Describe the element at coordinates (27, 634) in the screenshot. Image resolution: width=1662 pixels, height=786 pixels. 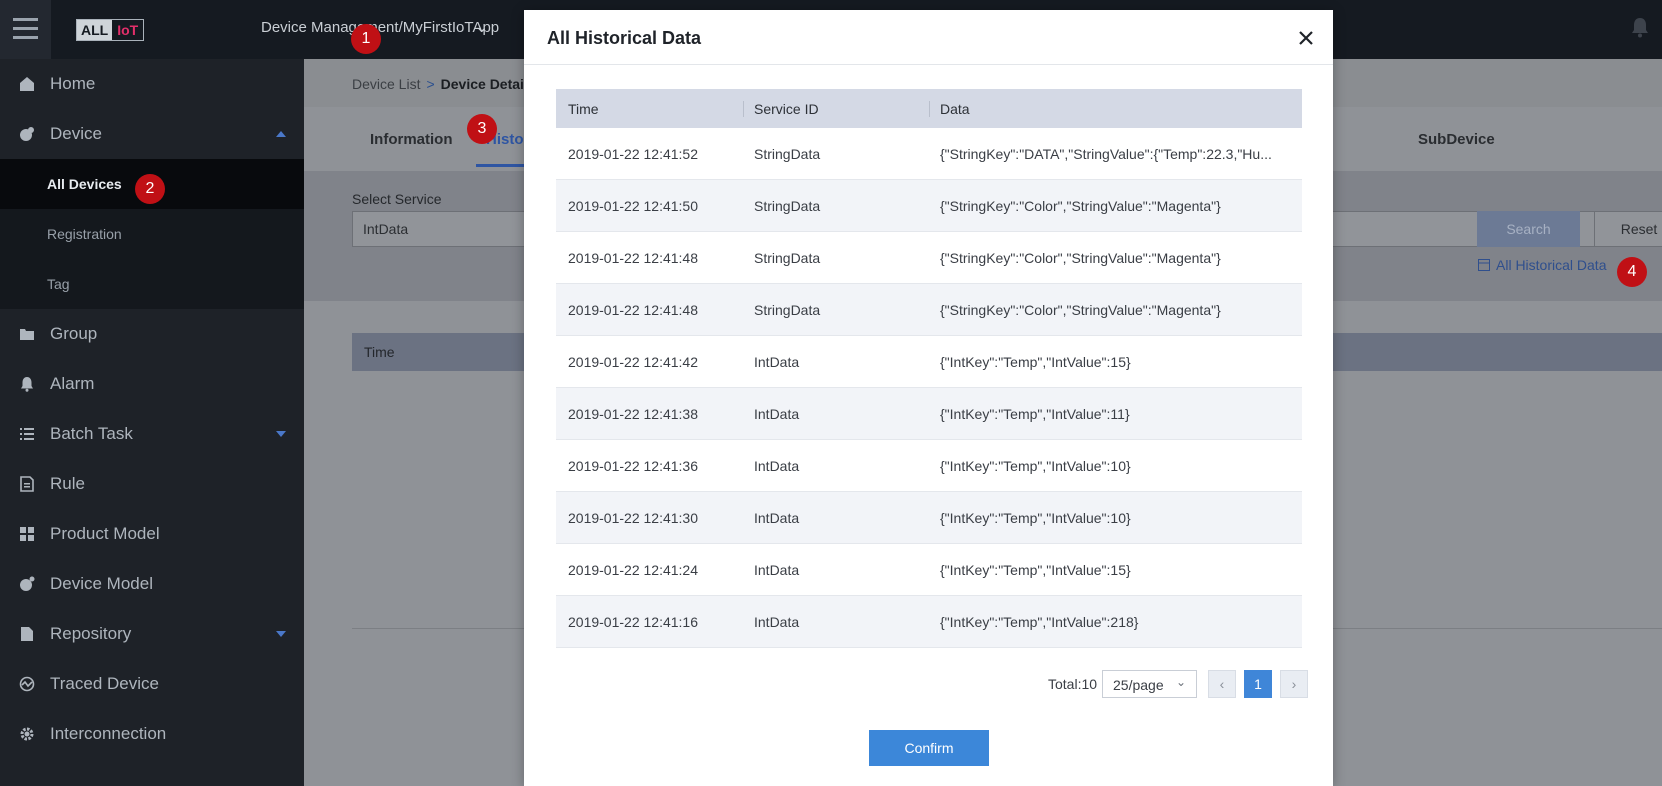
I see `file-icon` at that location.